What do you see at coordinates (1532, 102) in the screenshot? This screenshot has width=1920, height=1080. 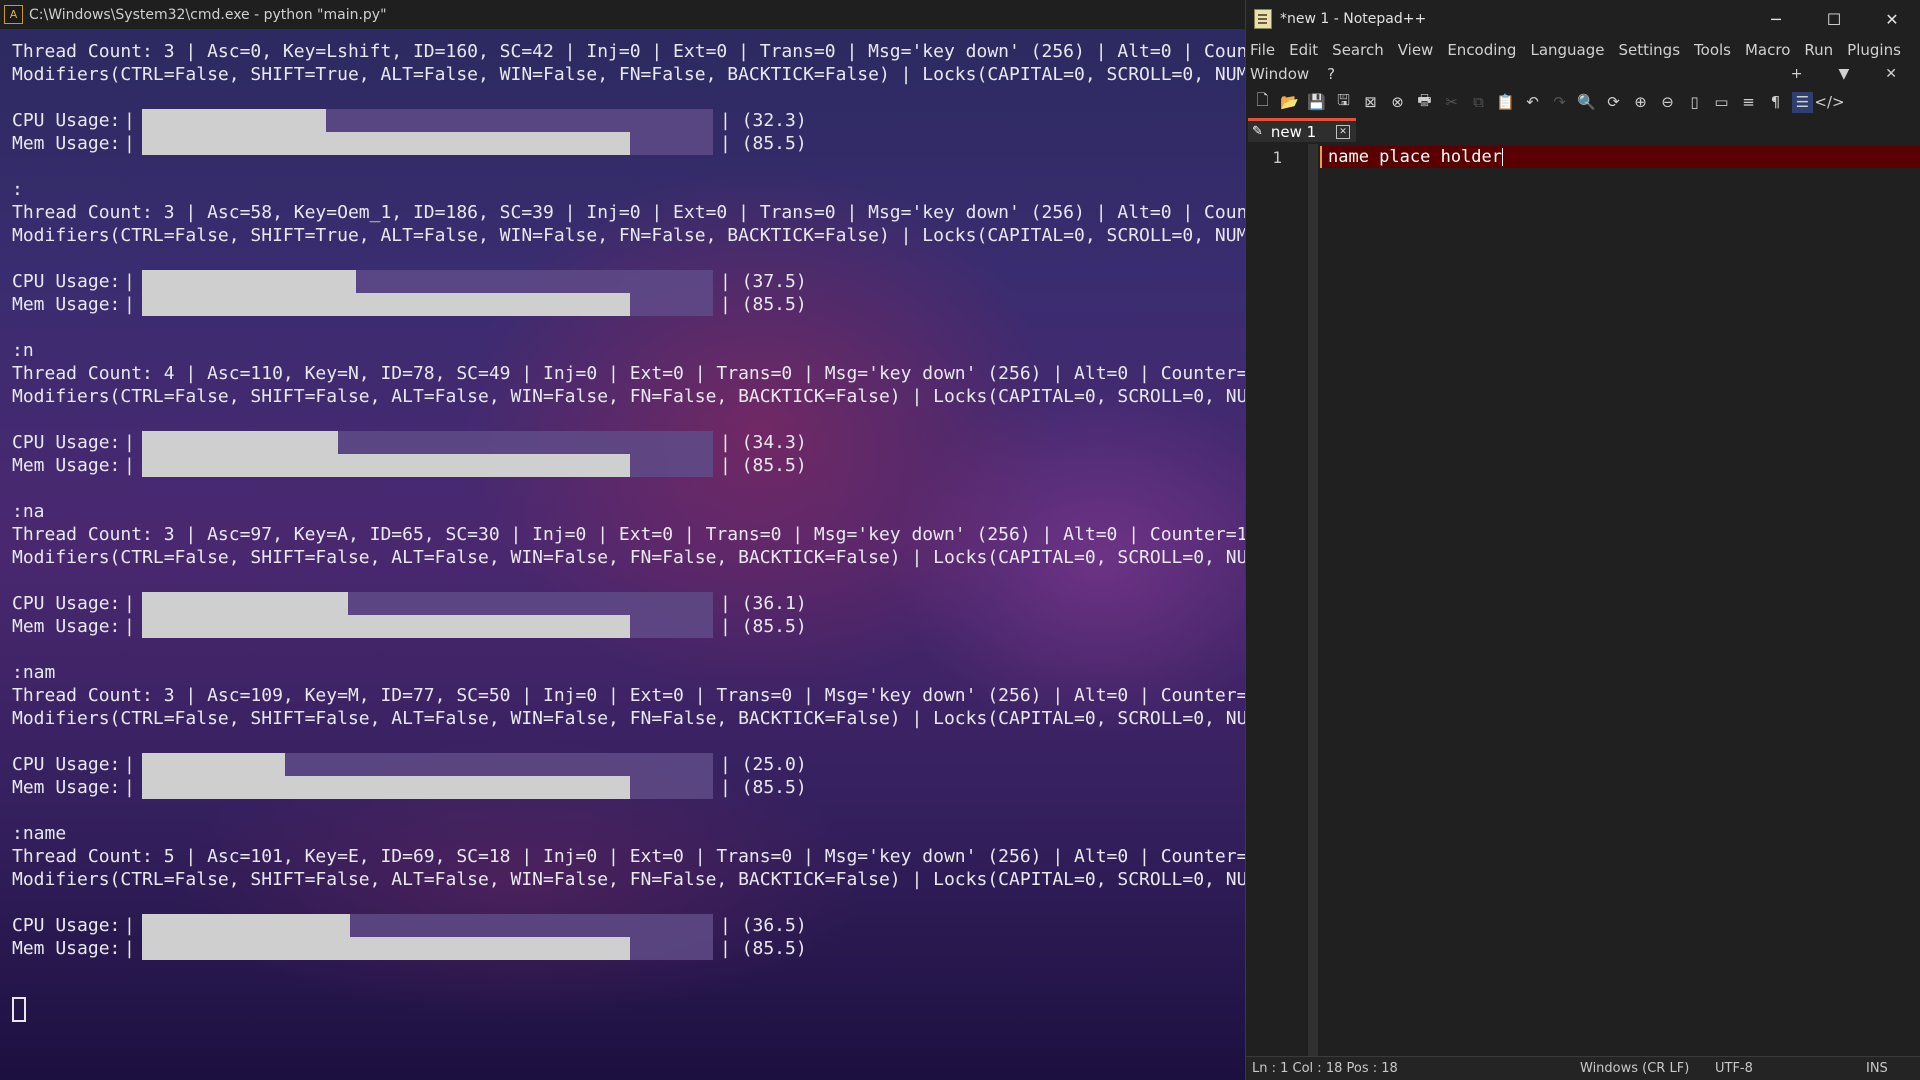 I see `undo-icon: ↶` at bounding box center [1532, 102].